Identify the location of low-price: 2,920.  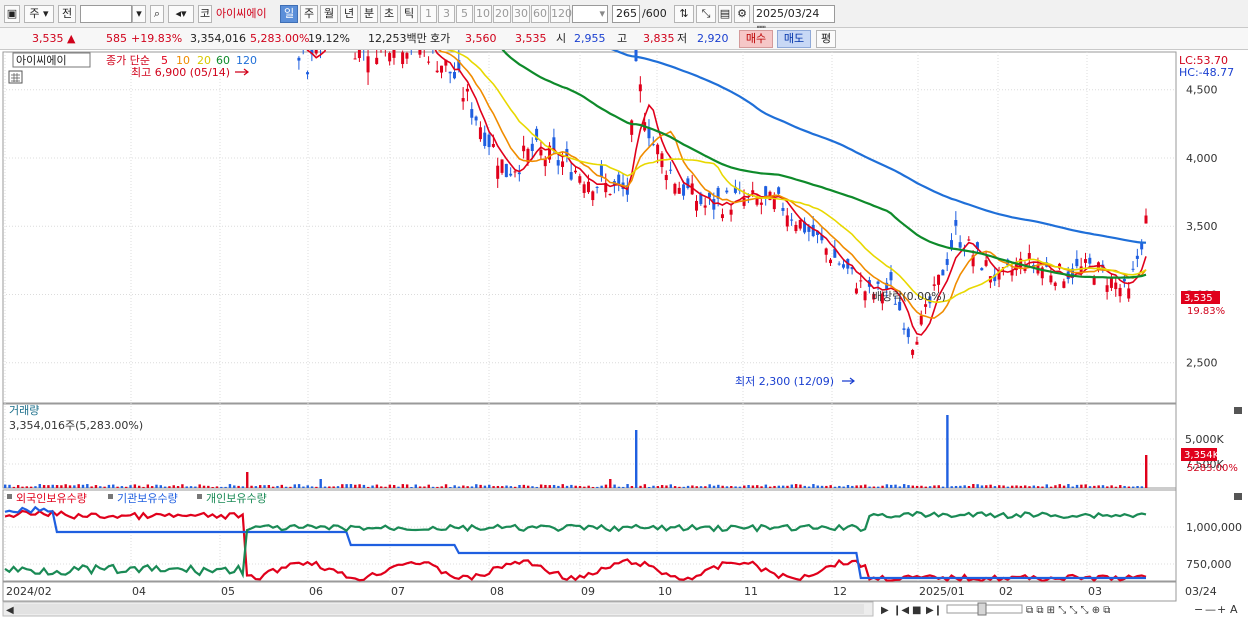
(713, 38).